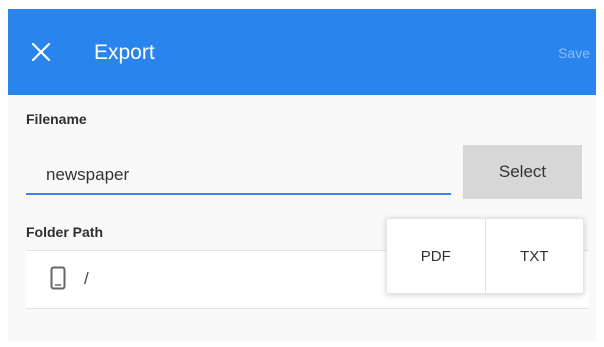  What do you see at coordinates (522, 172) in the screenshot?
I see `select-button: Select` at bounding box center [522, 172].